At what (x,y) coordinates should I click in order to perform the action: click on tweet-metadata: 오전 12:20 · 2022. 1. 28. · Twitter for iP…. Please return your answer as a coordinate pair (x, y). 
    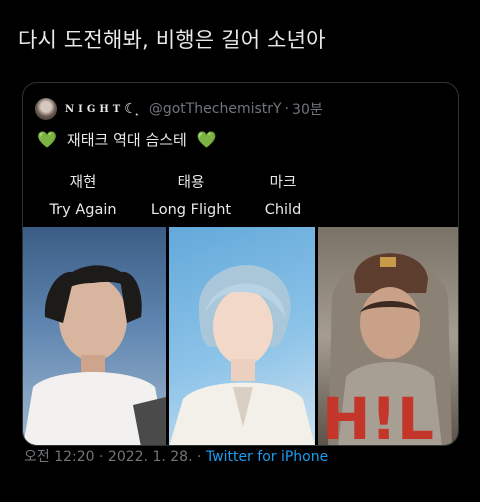
    Looking at the image, I should click on (176, 456).